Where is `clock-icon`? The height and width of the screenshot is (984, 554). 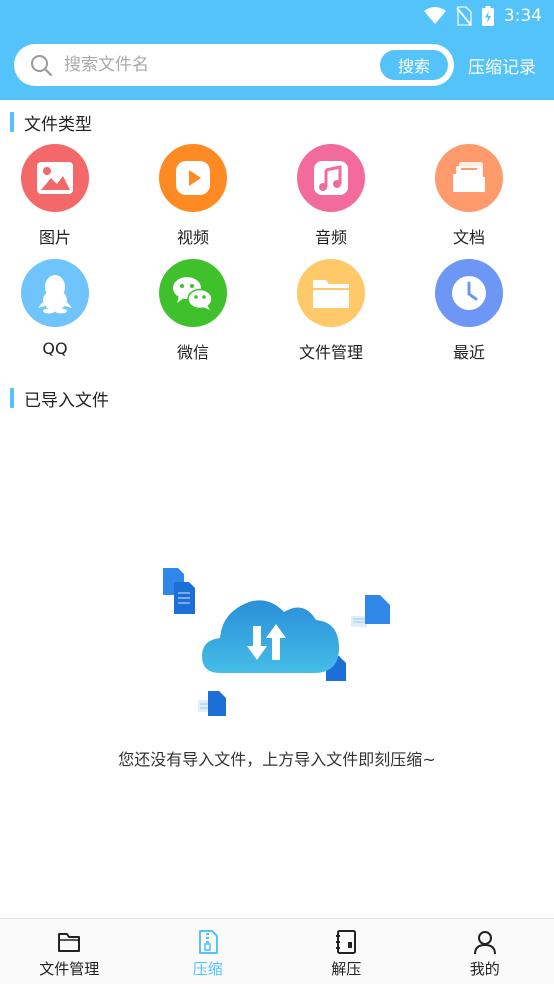 clock-icon is located at coordinates (469, 293).